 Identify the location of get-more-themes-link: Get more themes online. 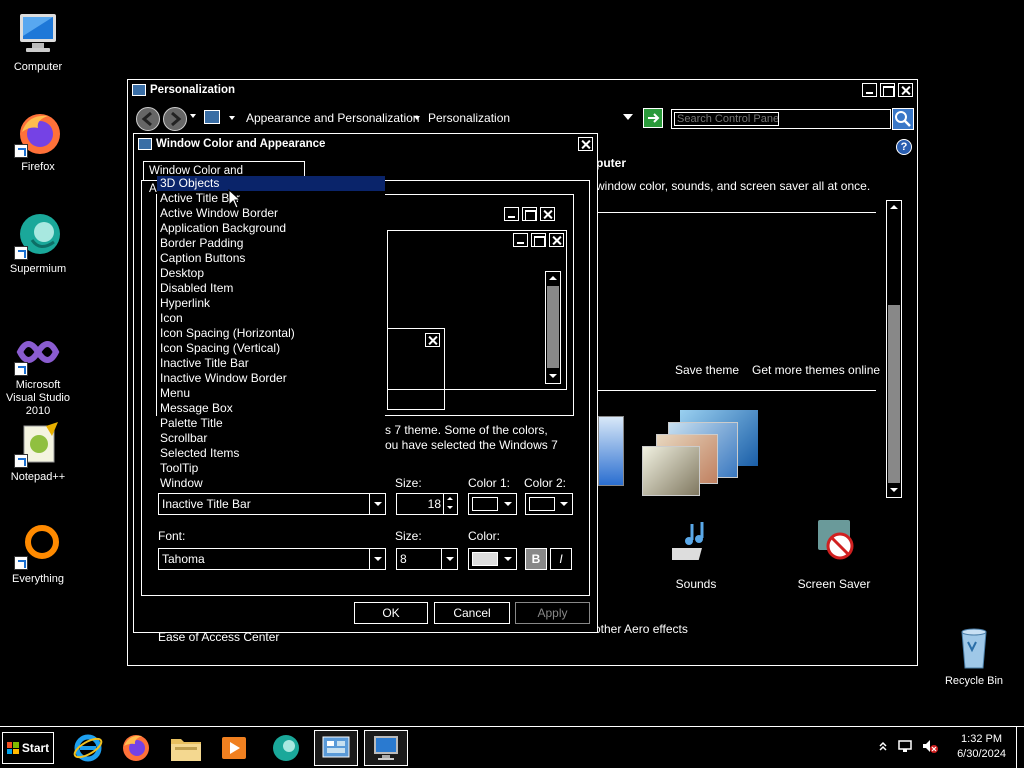
(816, 370).